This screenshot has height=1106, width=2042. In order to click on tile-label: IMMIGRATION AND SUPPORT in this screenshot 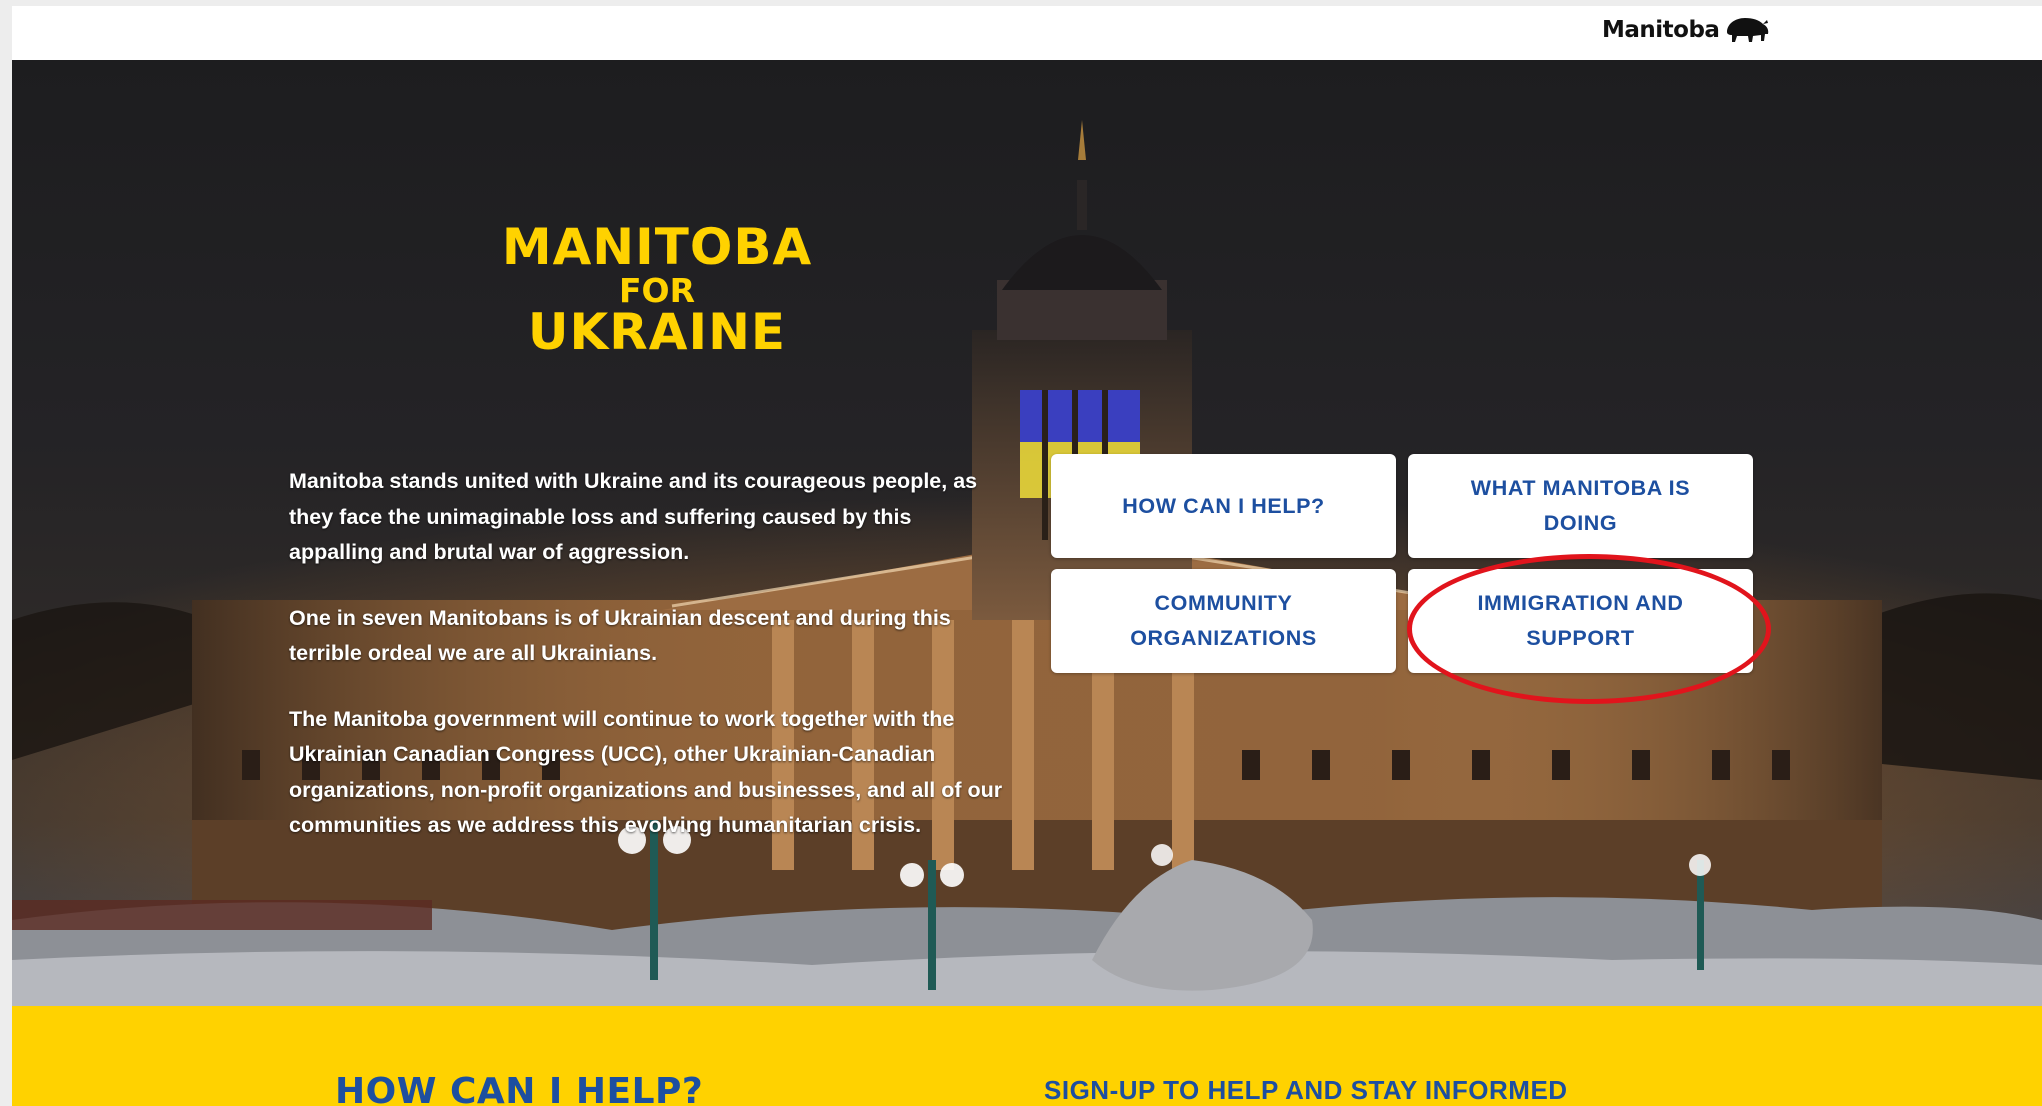, I will do `click(1580, 620)`.